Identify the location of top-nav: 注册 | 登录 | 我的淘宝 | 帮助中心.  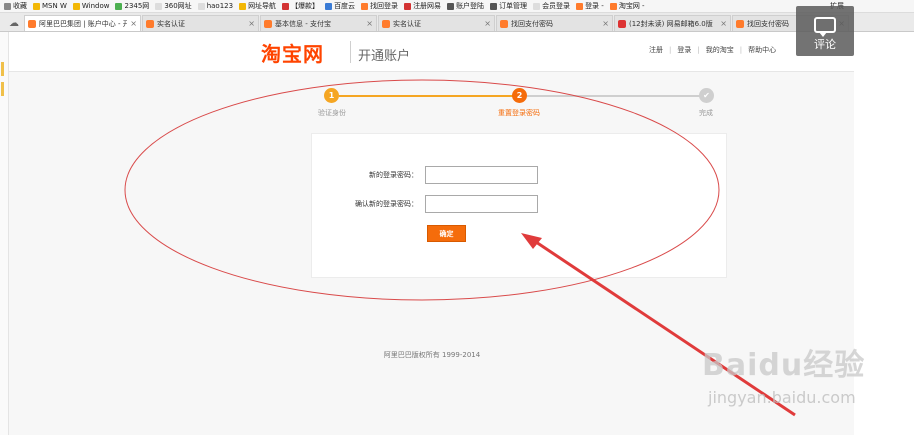
(712, 50).